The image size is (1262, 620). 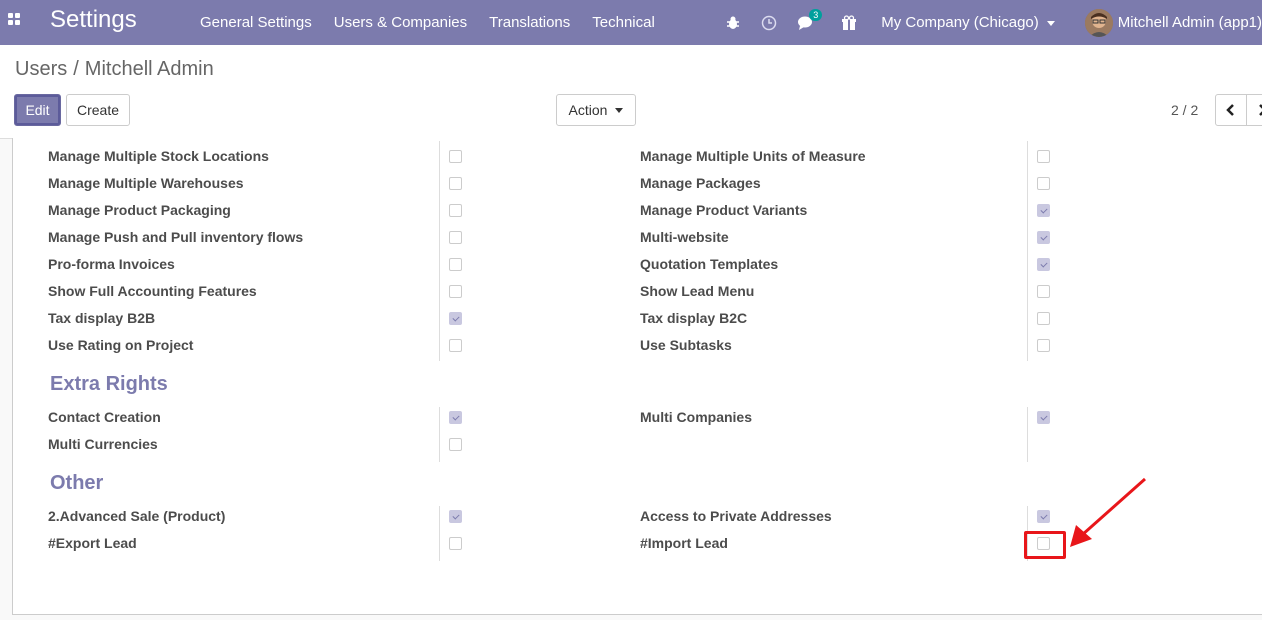 What do you see at coordinates (455, 318) in the screenshot?
I see `checkbox-tax-display-b2b` at bounding box center [455, 318].